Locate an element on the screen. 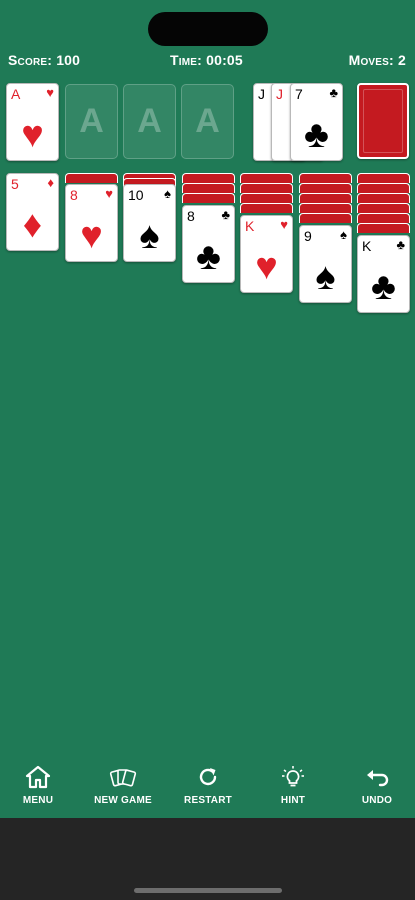 The image size is (415, 900). undo-button: UNDO is located at coordinates (377, 783).